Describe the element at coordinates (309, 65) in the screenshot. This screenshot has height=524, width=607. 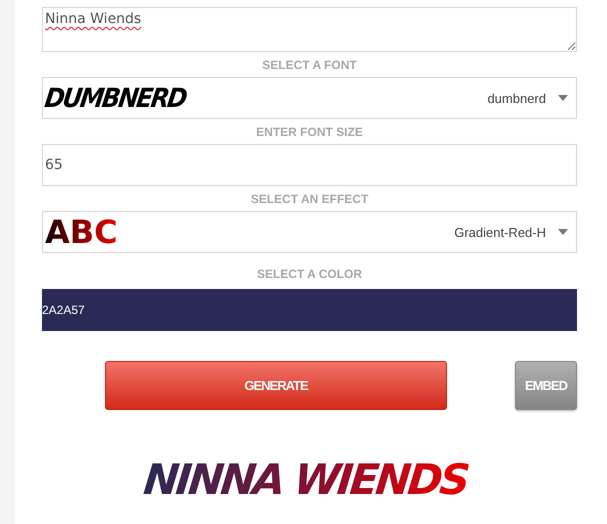
I see `section-label: SELECT A FONT` at that location.